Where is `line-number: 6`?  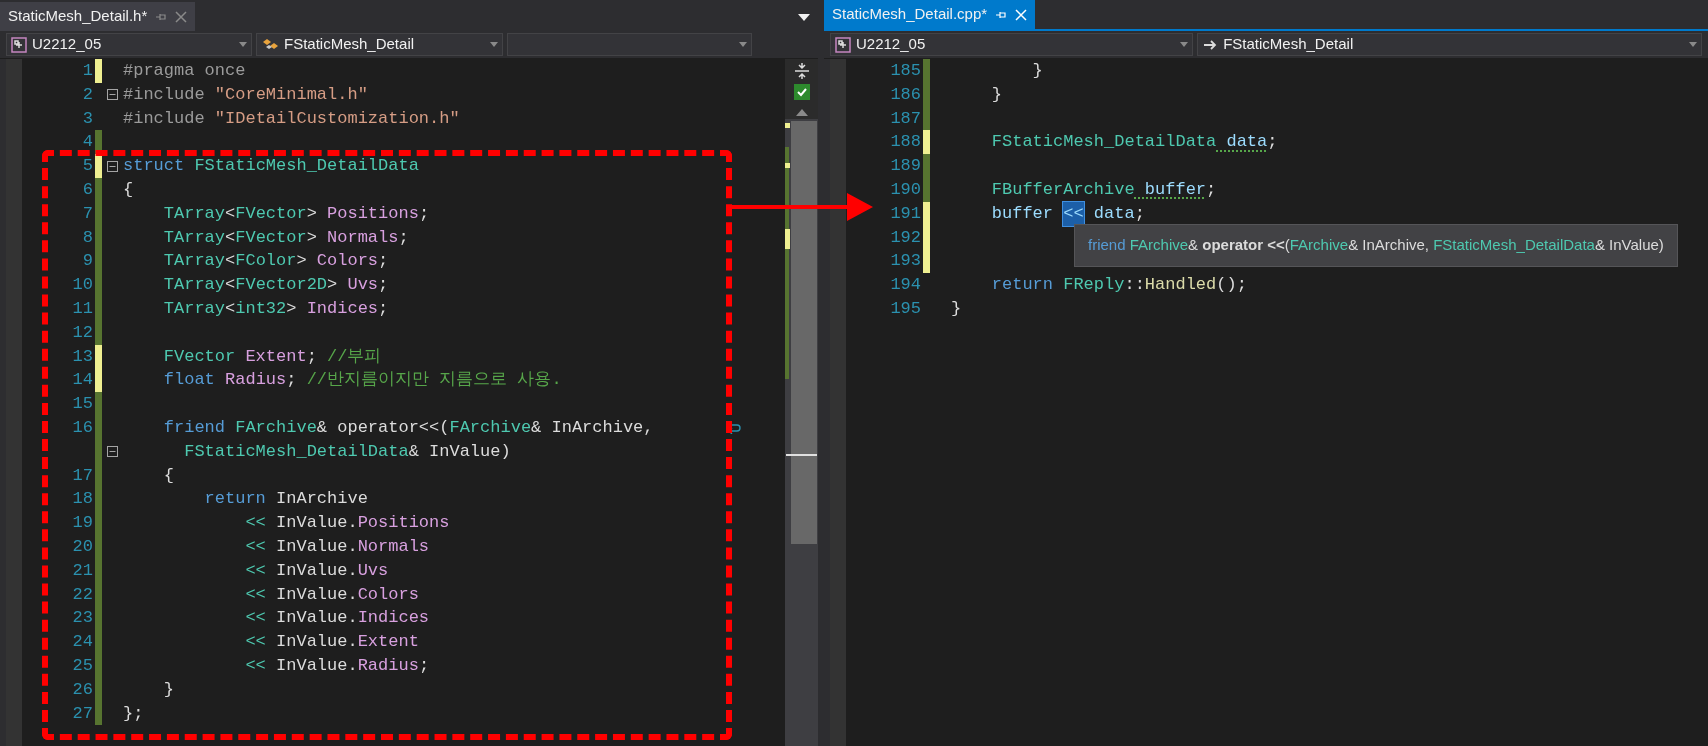
line-number: 6 is located at coordinates (87, 189).